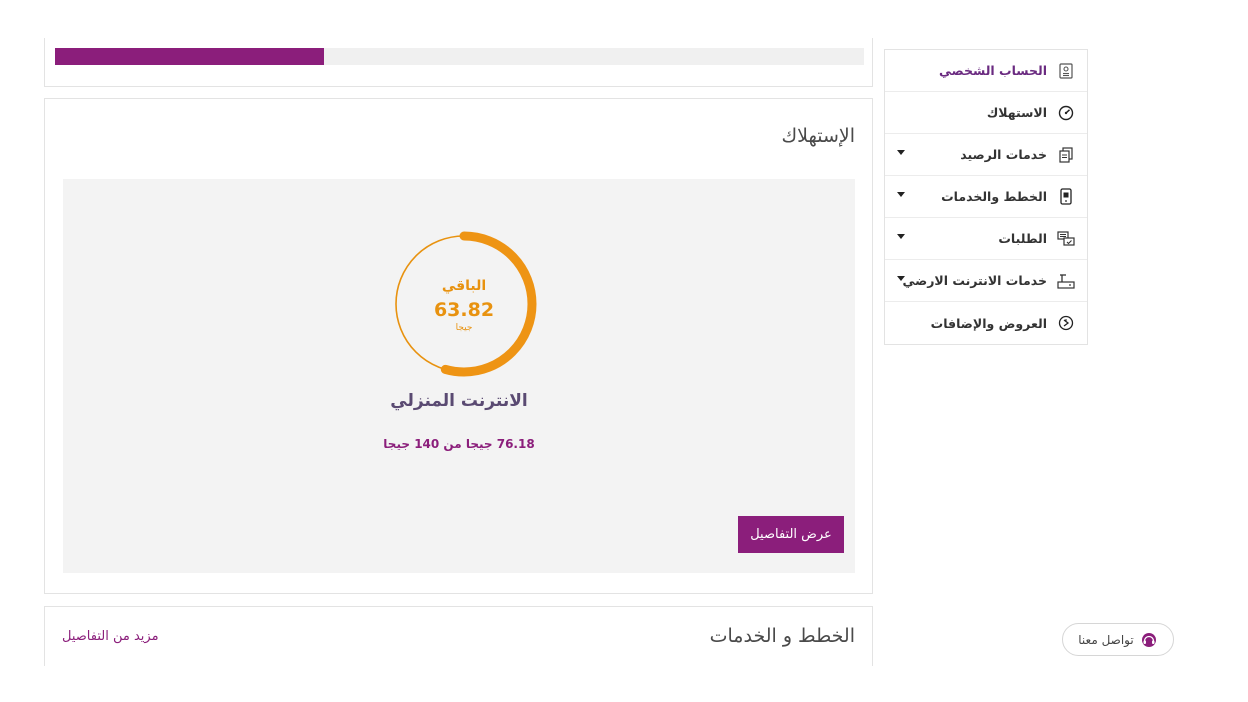 This screenshot has width=1248, height=702. I want to click on sidebar-item-plans-services: الخطط والخدمات, so click(986, 197).